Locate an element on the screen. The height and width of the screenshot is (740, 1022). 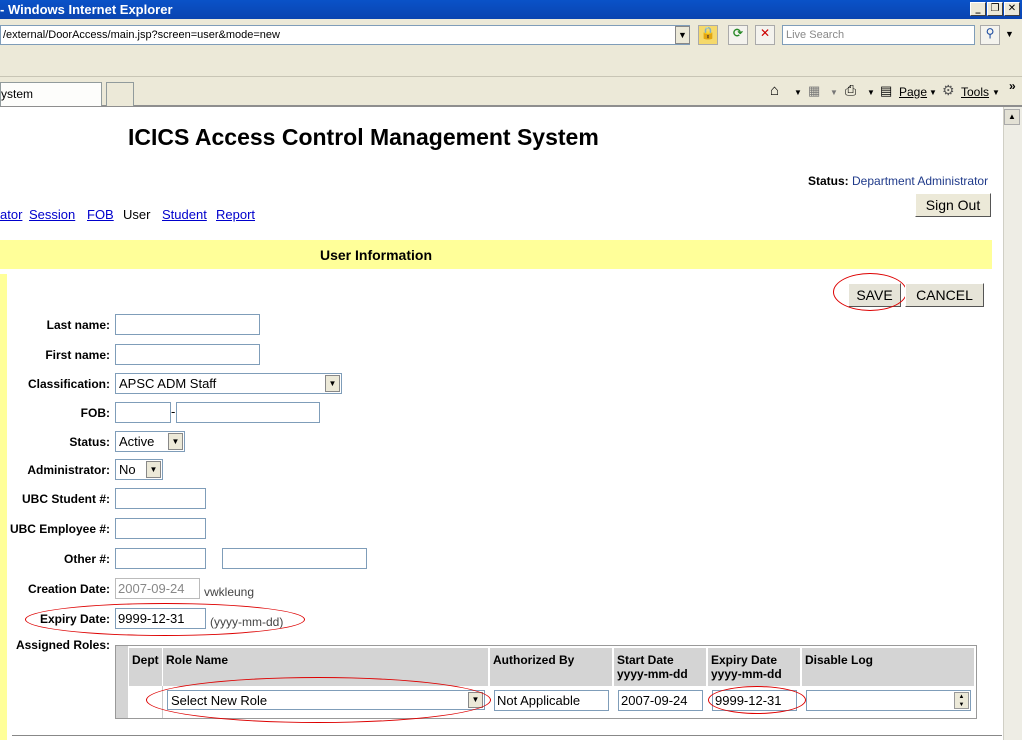
section-title: User Information is located at coordinates (375, 255).